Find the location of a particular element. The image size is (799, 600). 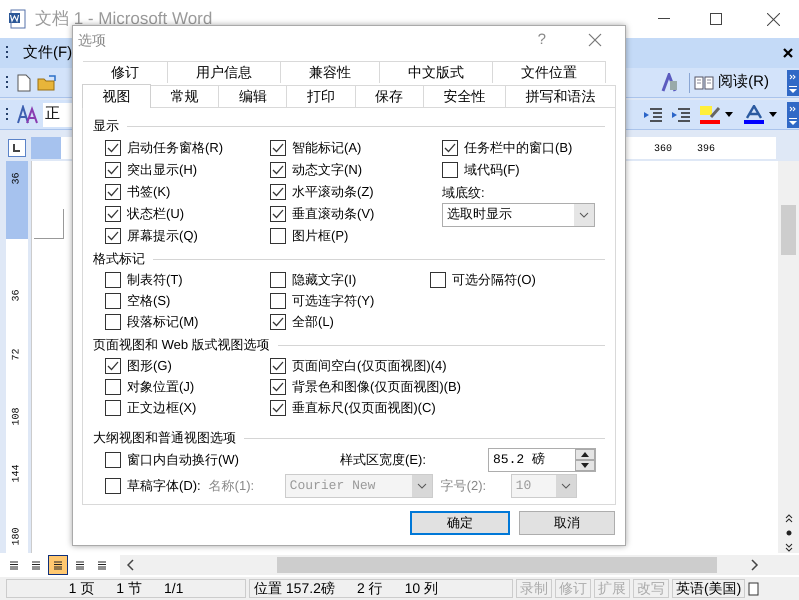

tab: 常规 is located at coordinates (185, 96).